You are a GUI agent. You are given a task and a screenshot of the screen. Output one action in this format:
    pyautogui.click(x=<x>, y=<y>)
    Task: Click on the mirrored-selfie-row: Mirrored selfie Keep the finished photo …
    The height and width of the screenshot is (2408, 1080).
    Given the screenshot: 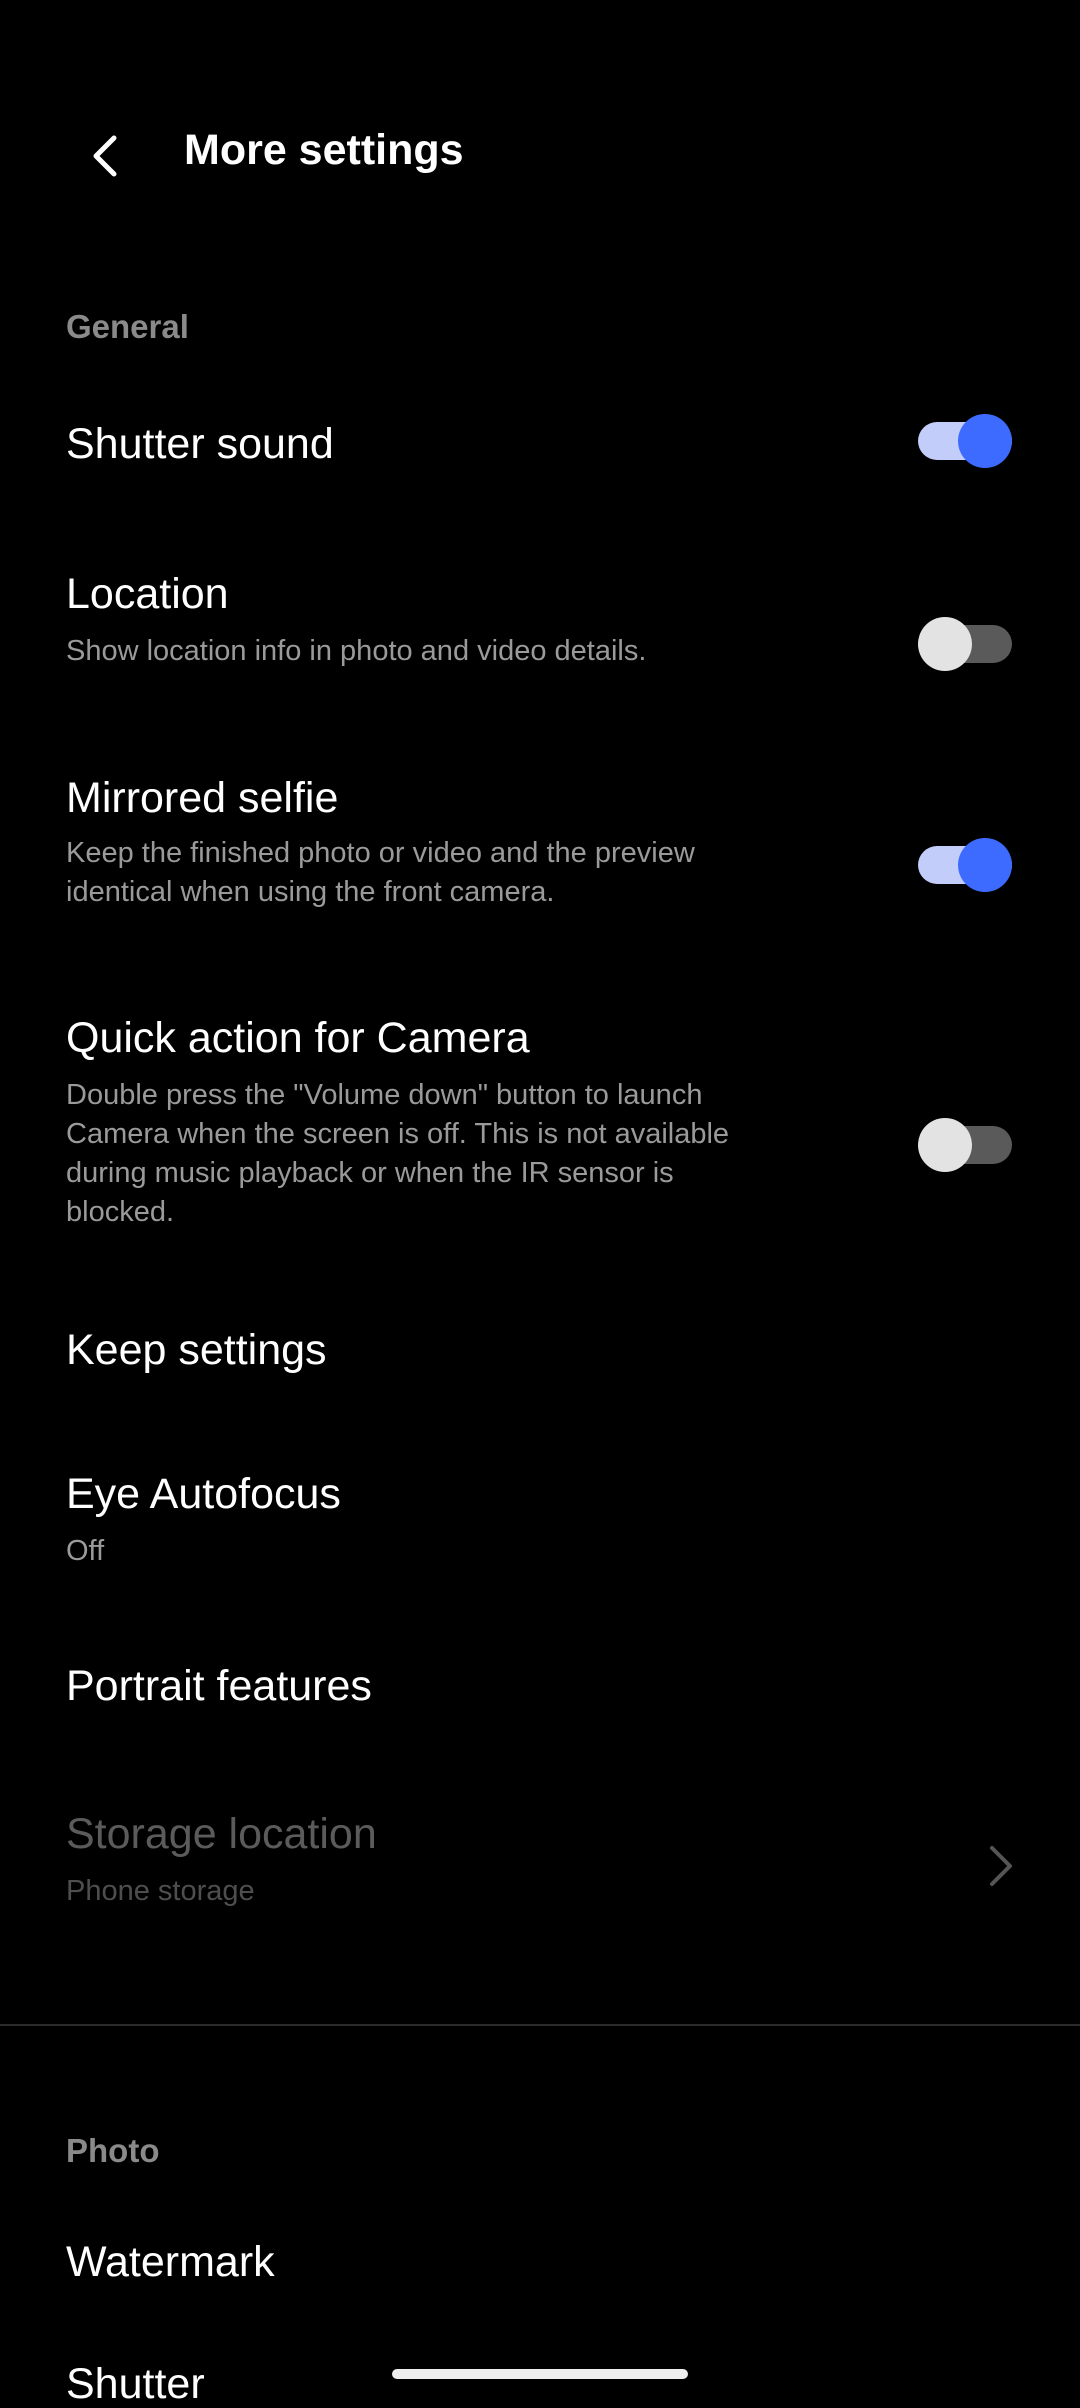 What is the action you would take?
    pyautogui.click(x=540, y=842)
    